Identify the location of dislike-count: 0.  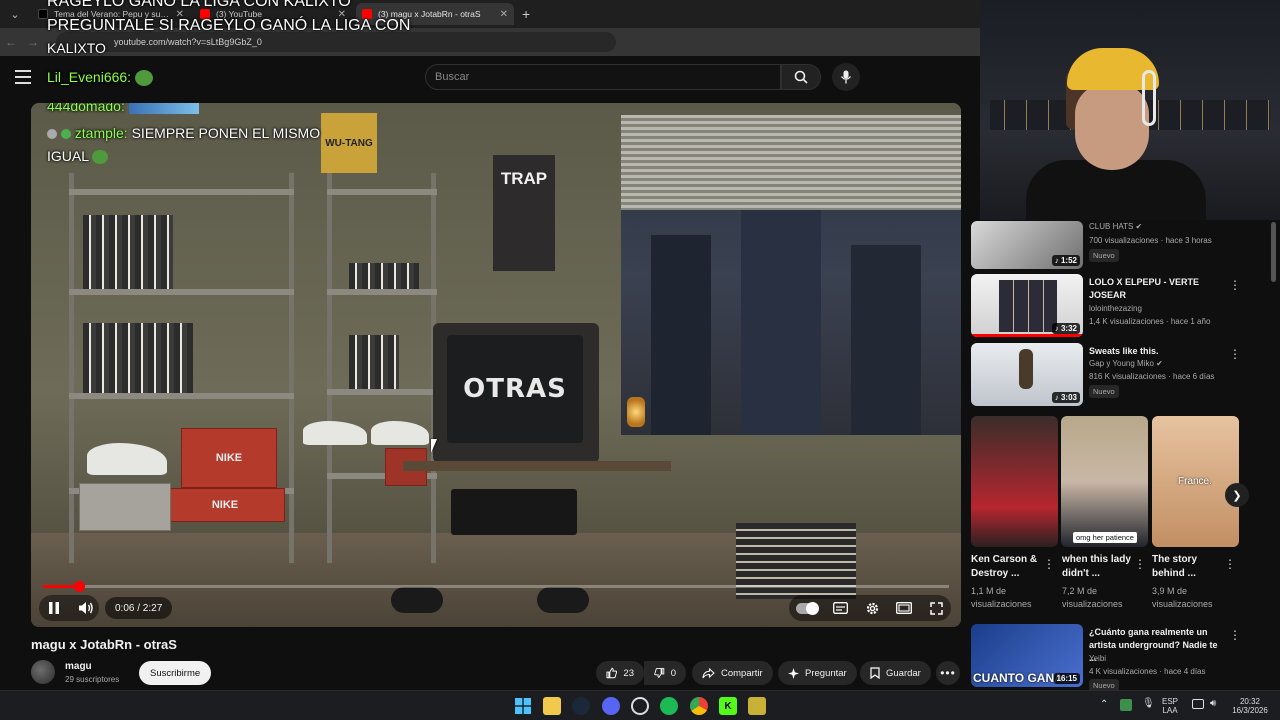
(673, 673).